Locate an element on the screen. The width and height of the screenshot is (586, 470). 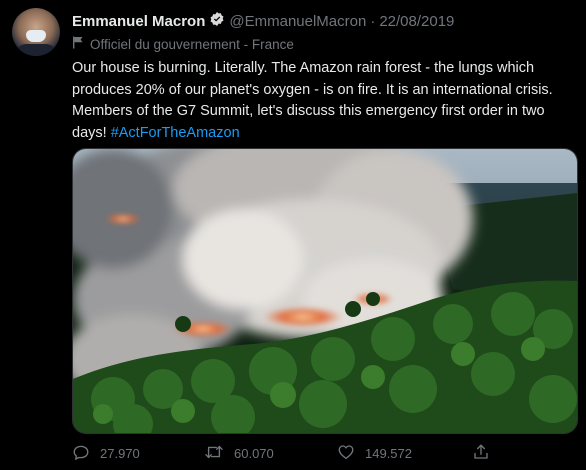
reply-count: 27.970 is located at coordinates (120, 453).